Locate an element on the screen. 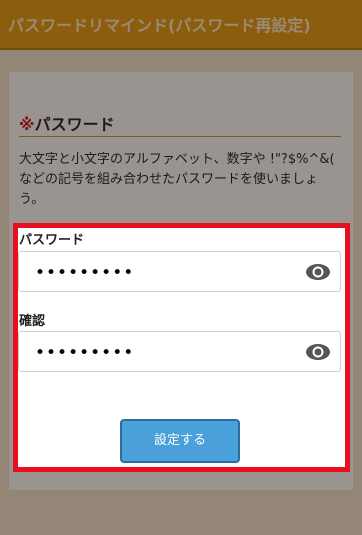 Image resolution: width=362 pixels, height=535 pixels. password-label: パスワード is located at coordinates (52, 240).